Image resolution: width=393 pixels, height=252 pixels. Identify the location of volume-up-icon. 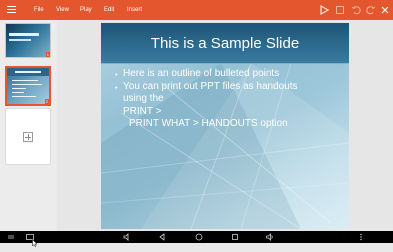
(270, 237).